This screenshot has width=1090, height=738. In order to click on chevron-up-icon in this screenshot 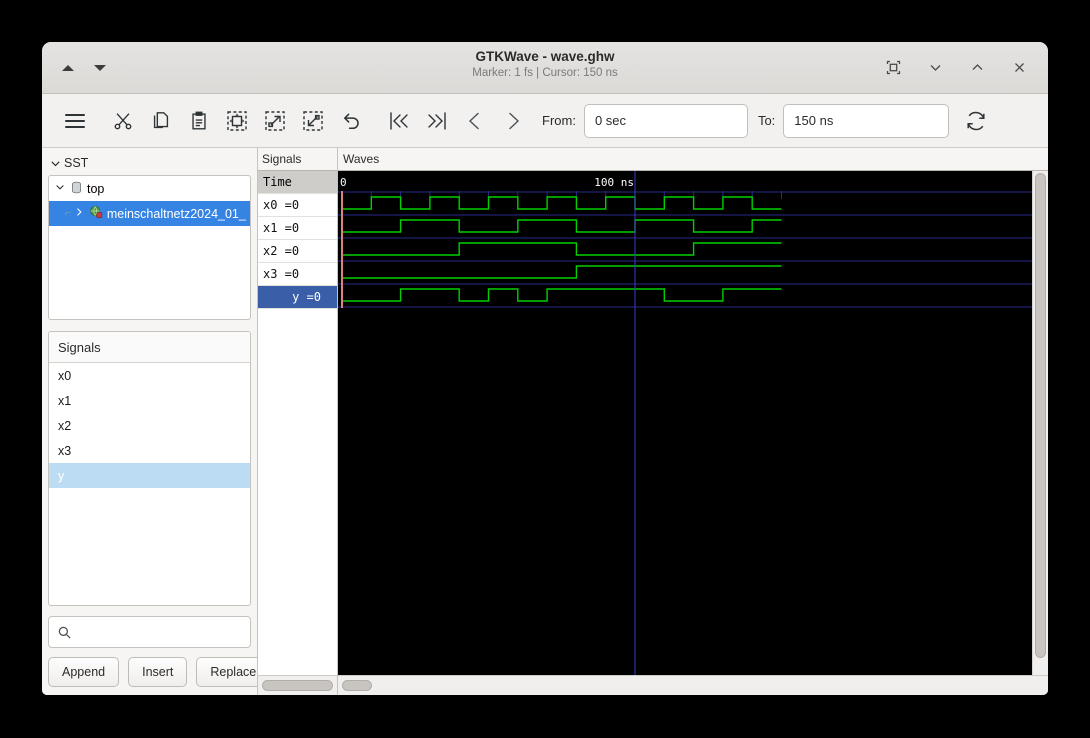, I will do `click(977, 68)`.